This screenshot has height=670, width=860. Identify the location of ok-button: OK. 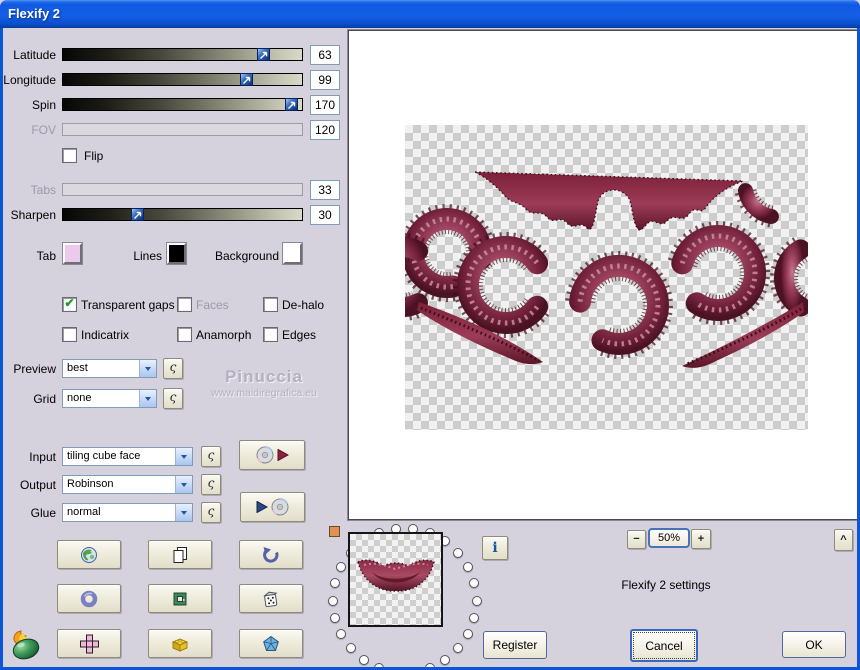
(814, 644).